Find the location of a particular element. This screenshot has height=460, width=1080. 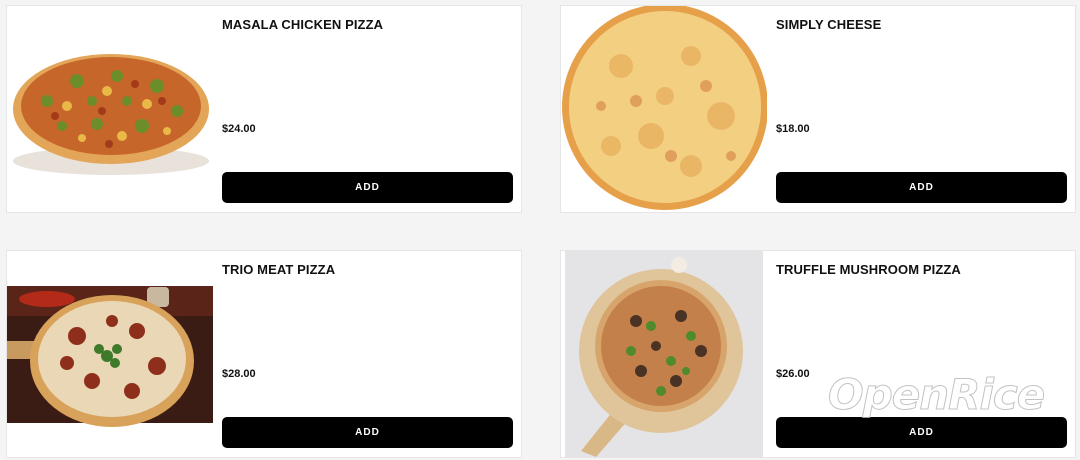

product-price: $28.00 is located at coordinates (239, 374).